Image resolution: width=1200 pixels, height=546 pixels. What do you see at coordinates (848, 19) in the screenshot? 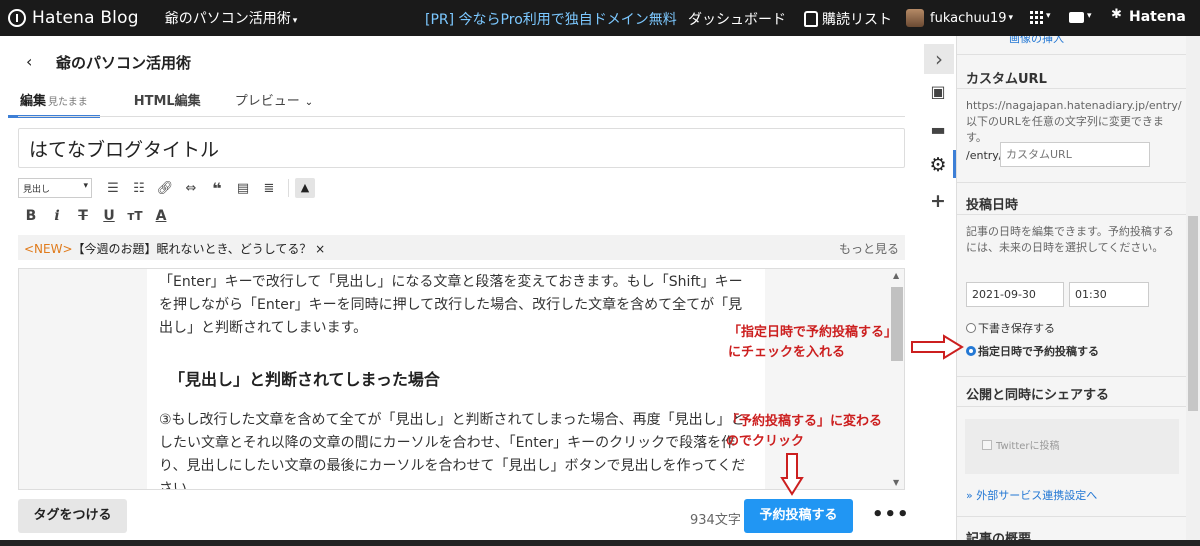
I see `reading-list-link: 購読リスト` at bounding box center [848, 19].